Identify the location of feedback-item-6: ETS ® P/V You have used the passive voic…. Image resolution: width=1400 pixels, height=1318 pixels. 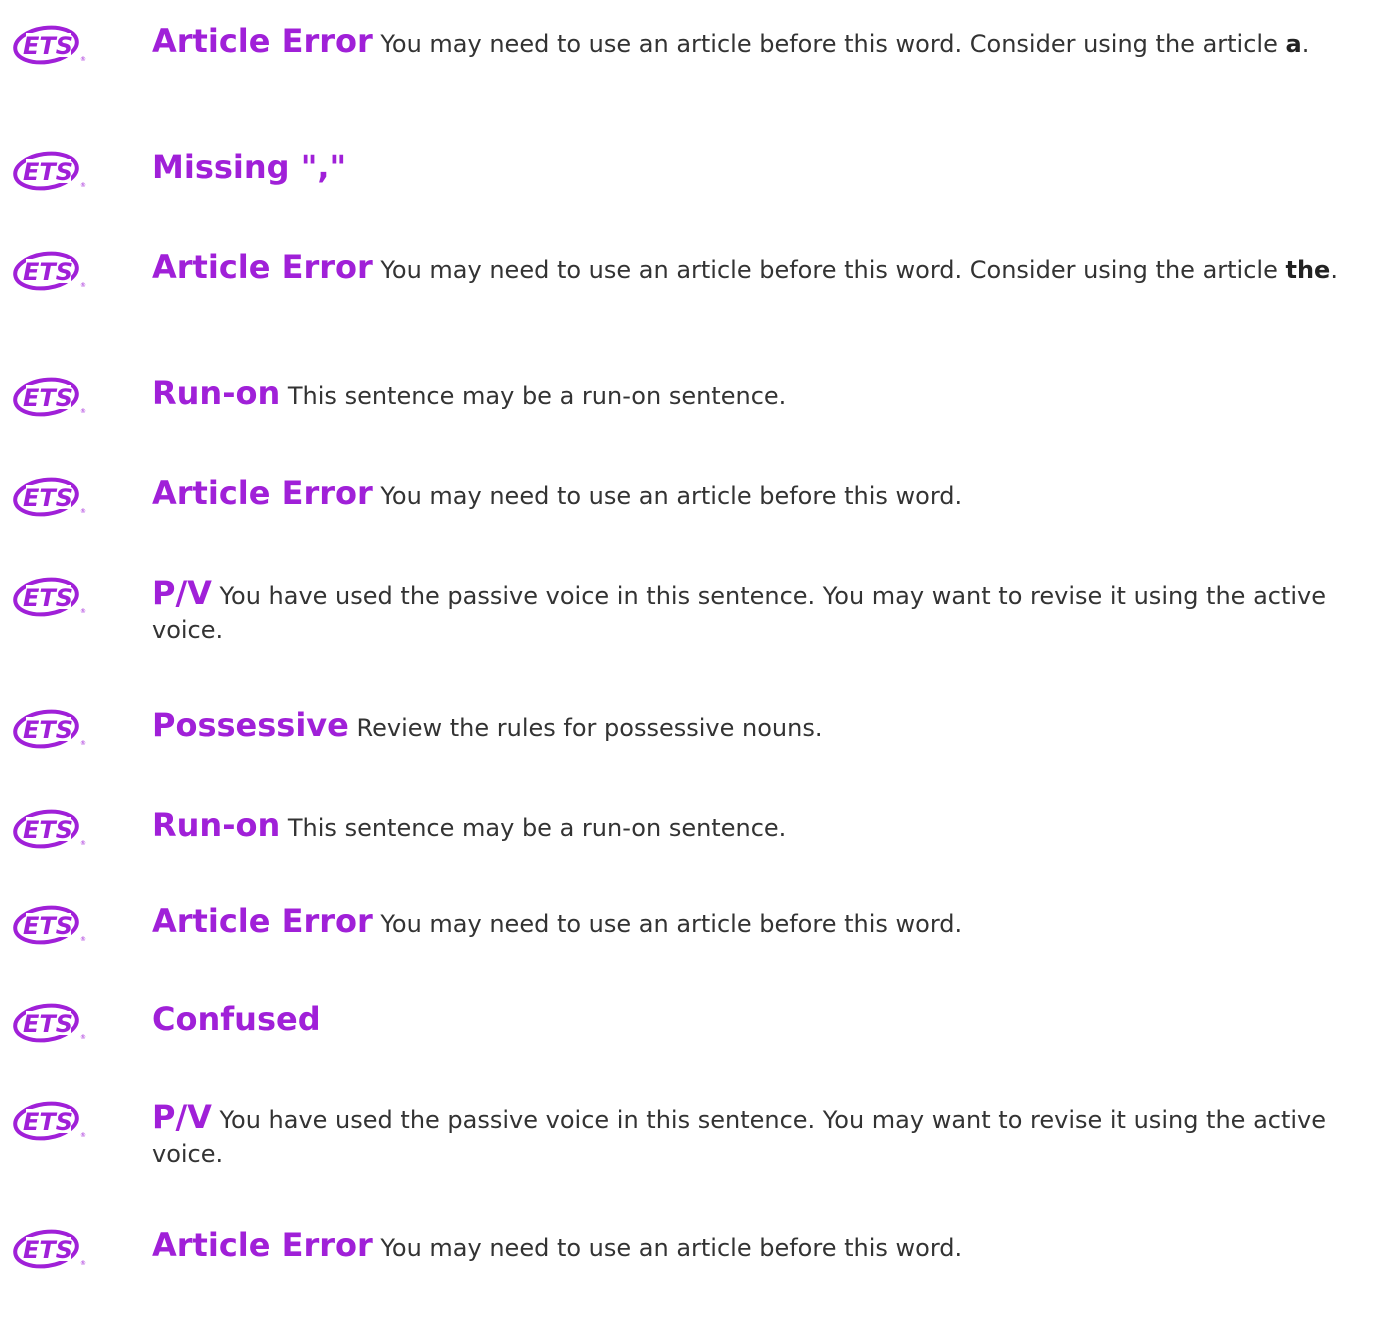
(700, 621).